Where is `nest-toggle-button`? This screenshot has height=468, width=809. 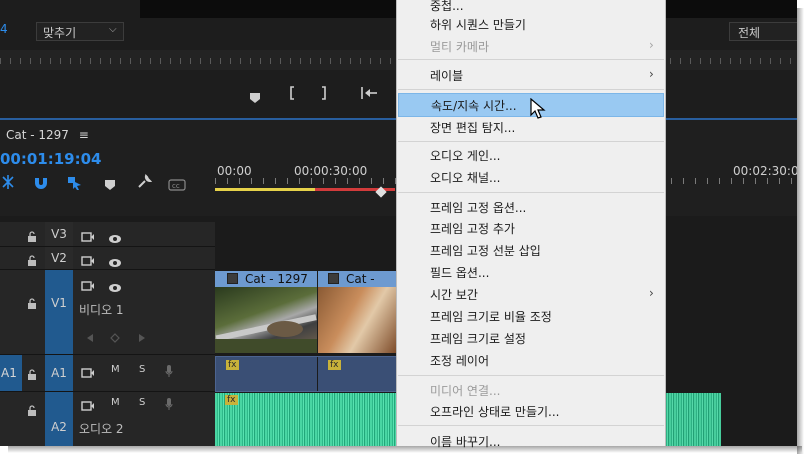 nest-toggle-button is located at coordinates (8, 184).